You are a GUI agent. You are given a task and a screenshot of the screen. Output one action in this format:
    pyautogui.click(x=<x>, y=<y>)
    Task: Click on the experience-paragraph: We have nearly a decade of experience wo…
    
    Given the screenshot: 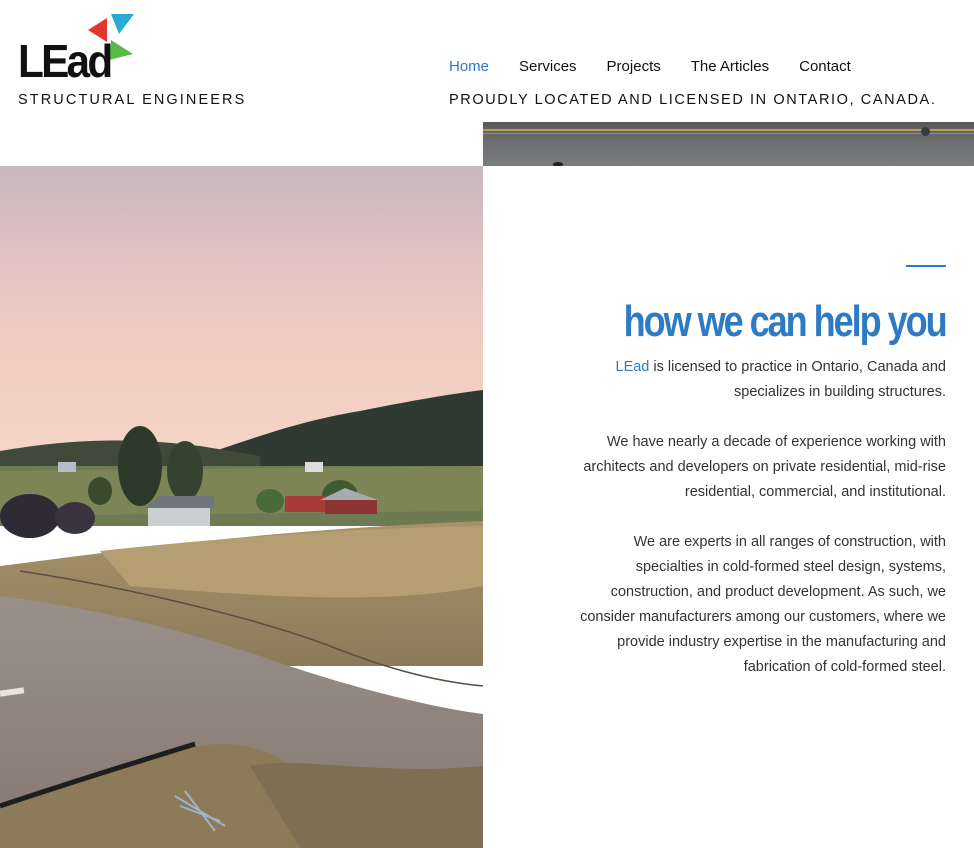 What is the action you would take?
    pyautogui.click(x=764, y=467)
    